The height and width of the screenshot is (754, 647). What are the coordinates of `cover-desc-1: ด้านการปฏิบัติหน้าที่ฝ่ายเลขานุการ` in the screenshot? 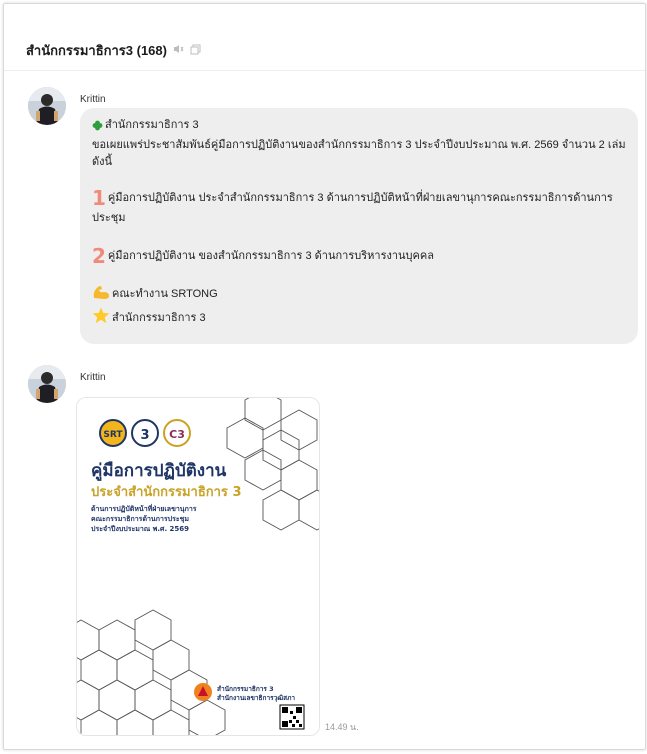 It's located at (144, 508).